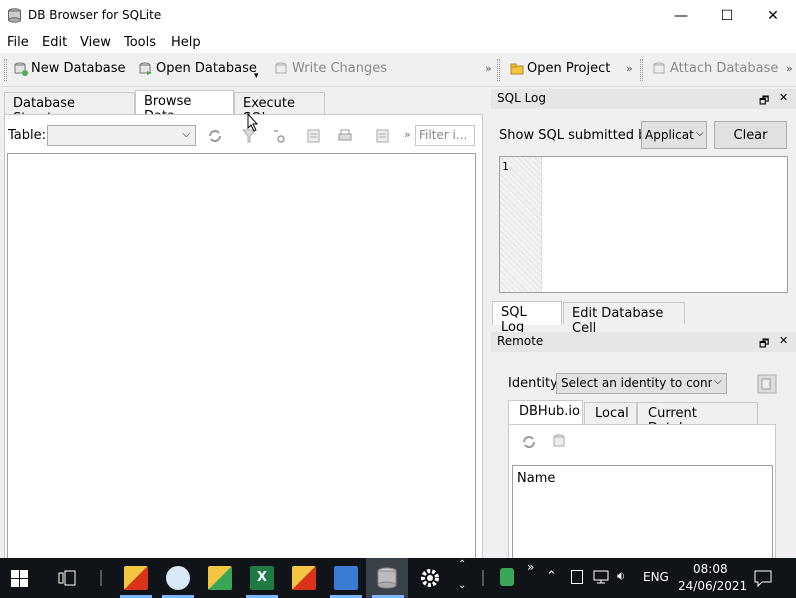  What do you see at coordinates (220, 578) in the screenshot?
I see `photos-icon` at bounding box center [220, 578].